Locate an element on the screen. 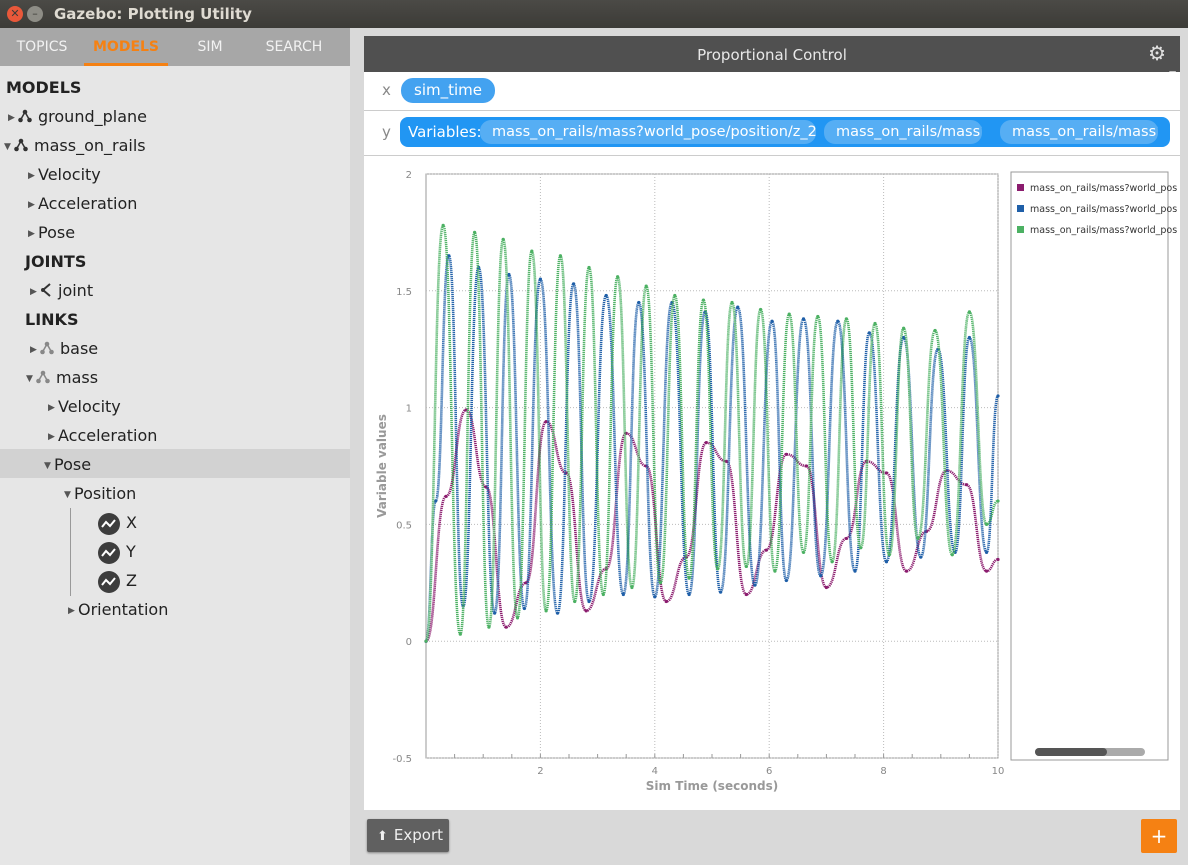 This screenshot has width=1188, height=865. tree-item-label: X is located at coordinates (131, 522).